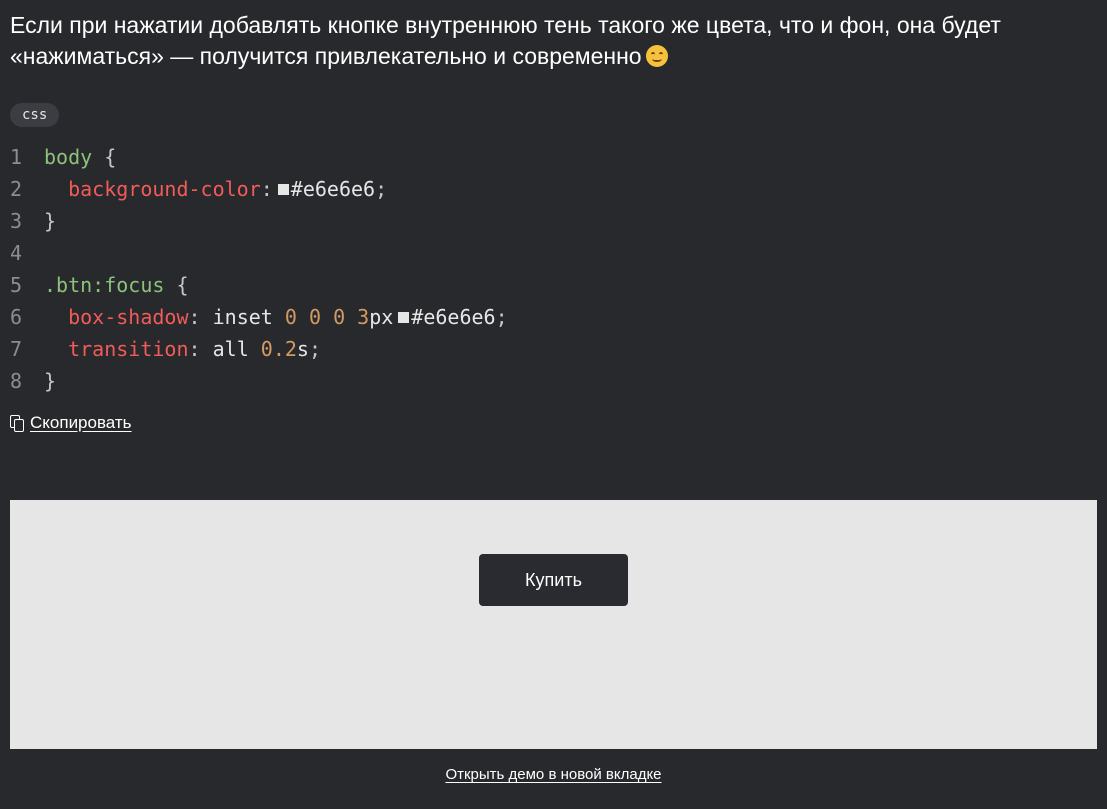 This screenshot has height=809, width=1107. I want to click on line-number: 2, so click(16, 189).